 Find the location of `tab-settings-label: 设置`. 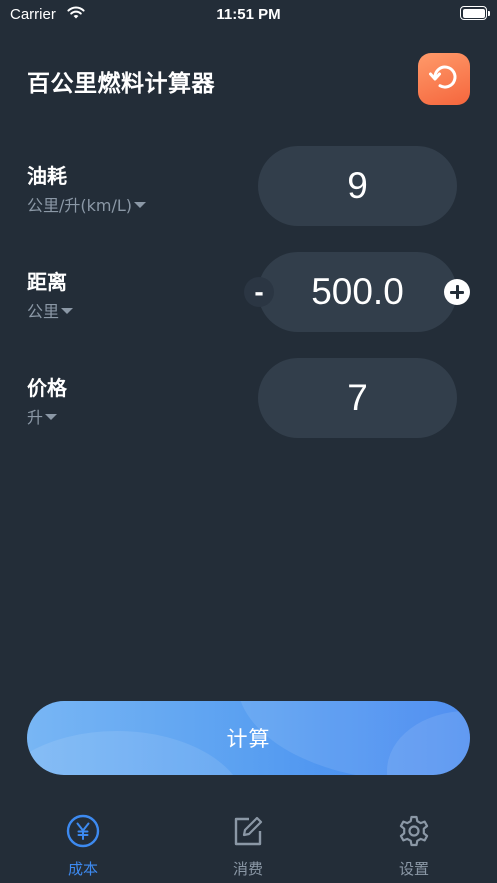

tab-settings-label: 设置 is located at coordinates (413, 869).